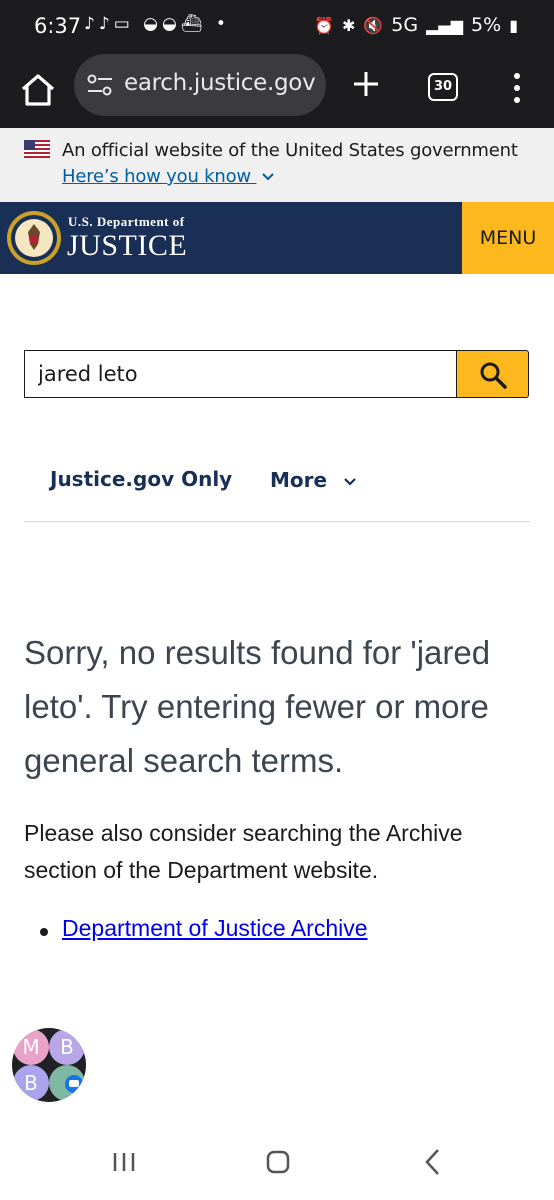 Image resolution: width=554 pixels, height=1200 pixels. What do you see at coordinates (299, 480) in the screenshot?
I see `tab-more-label: More` at bounding box center [299, 480].